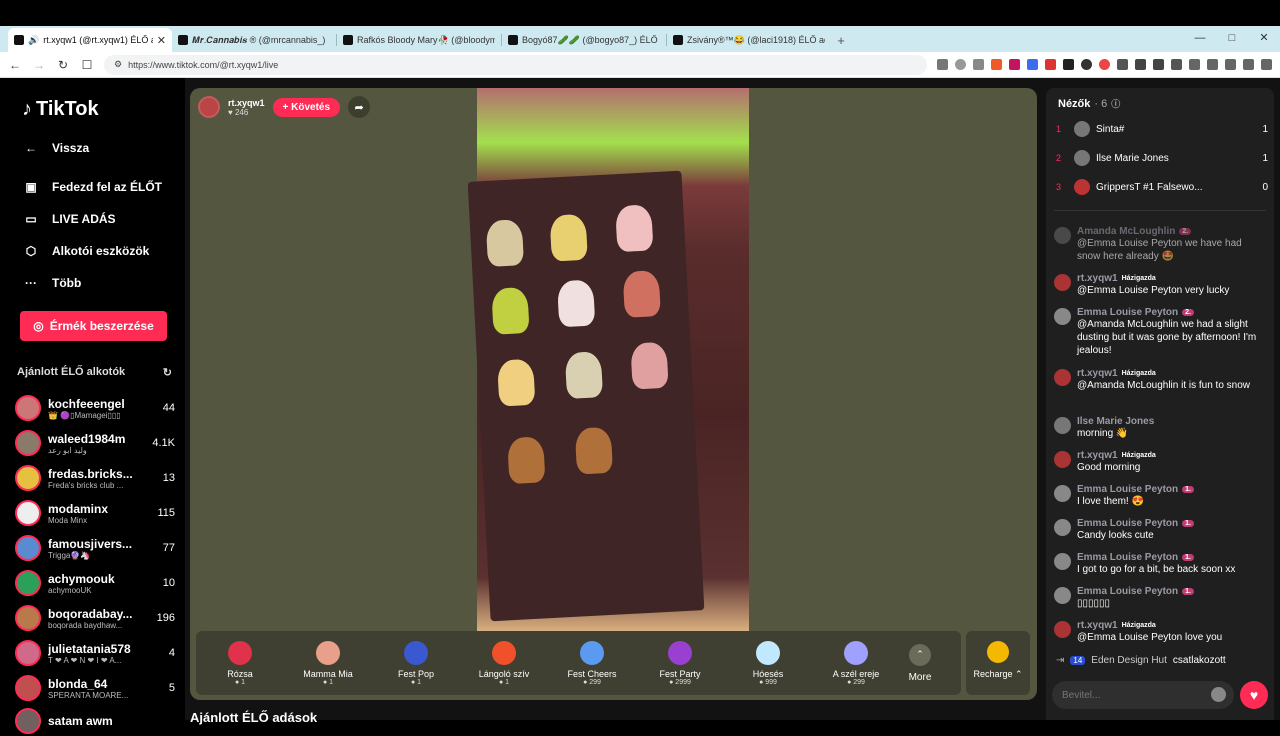 This screenshot has width=1280, height=736. What do you see at coordinates (87, 65) in the screenshot?
I see `bookmark-icon: ☐` at bounding box center [87, 65].